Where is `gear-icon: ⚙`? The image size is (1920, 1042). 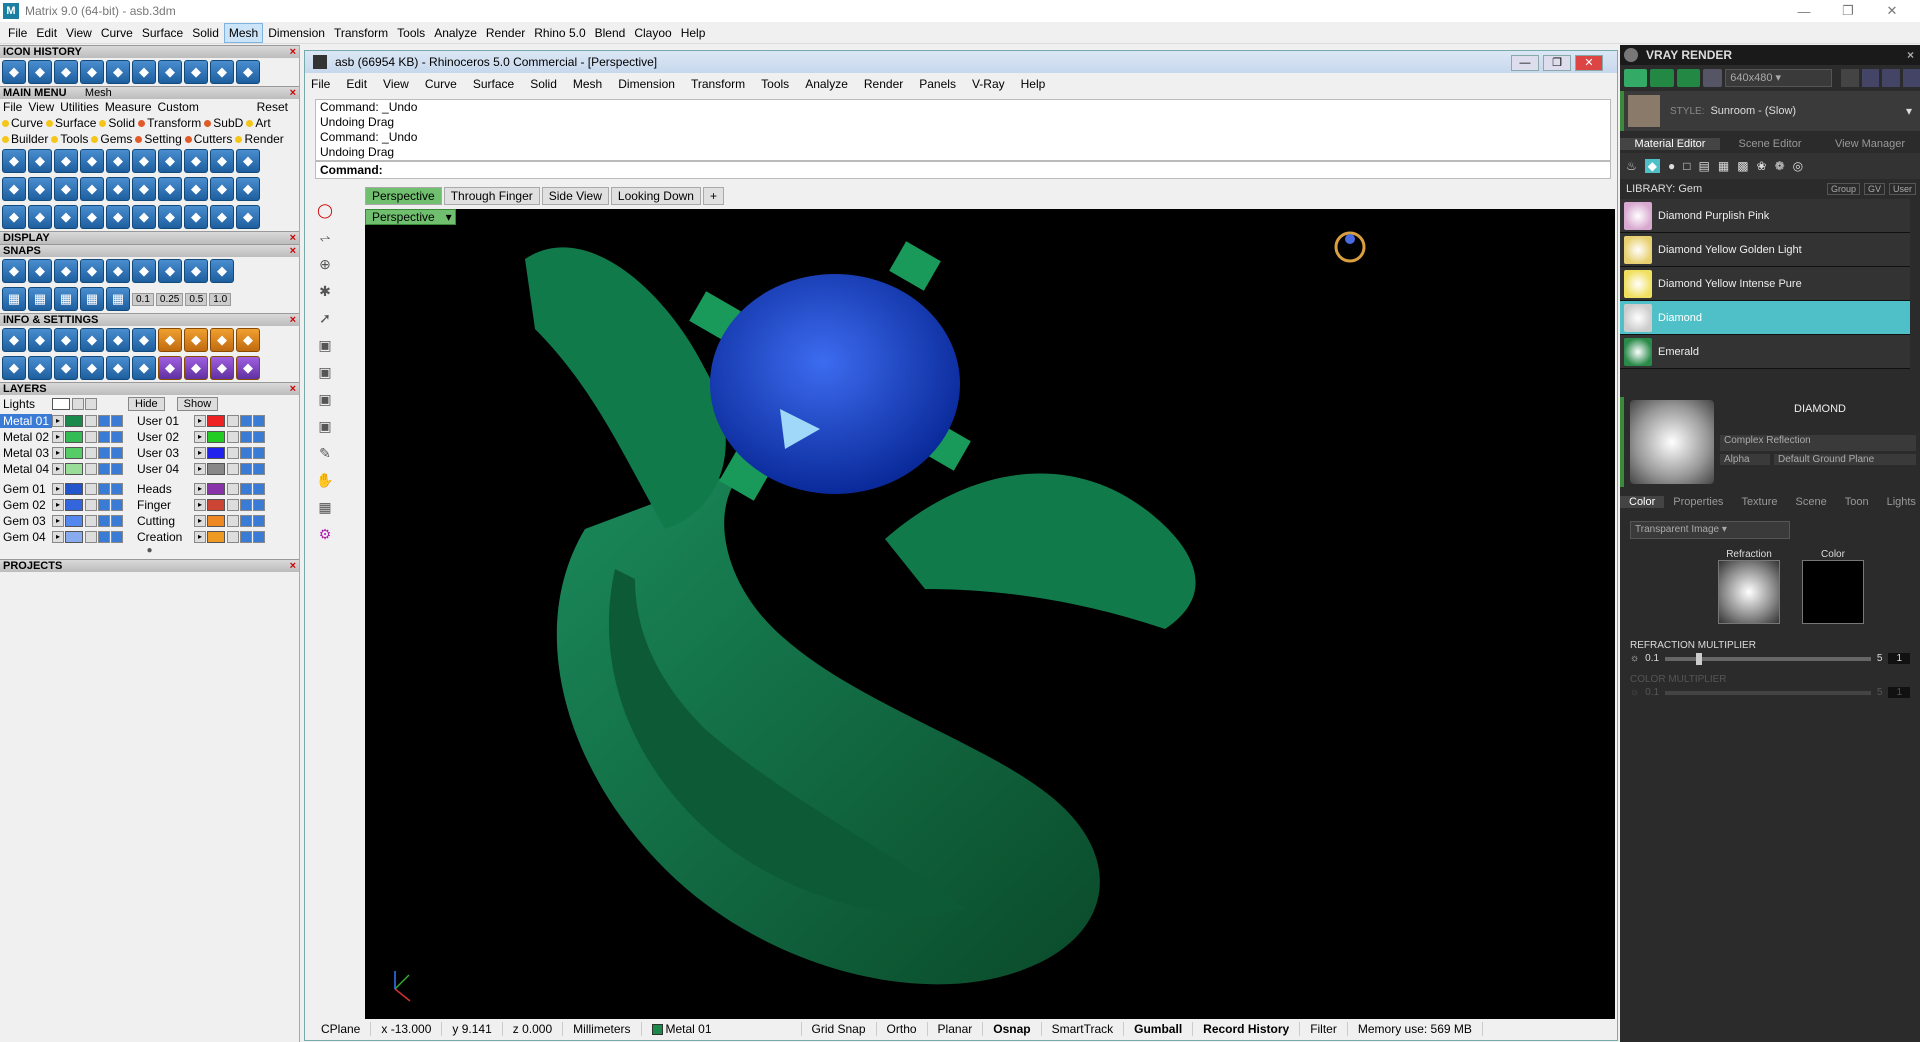
gear-icon: ⚙ is located at coordinates (325, 534).